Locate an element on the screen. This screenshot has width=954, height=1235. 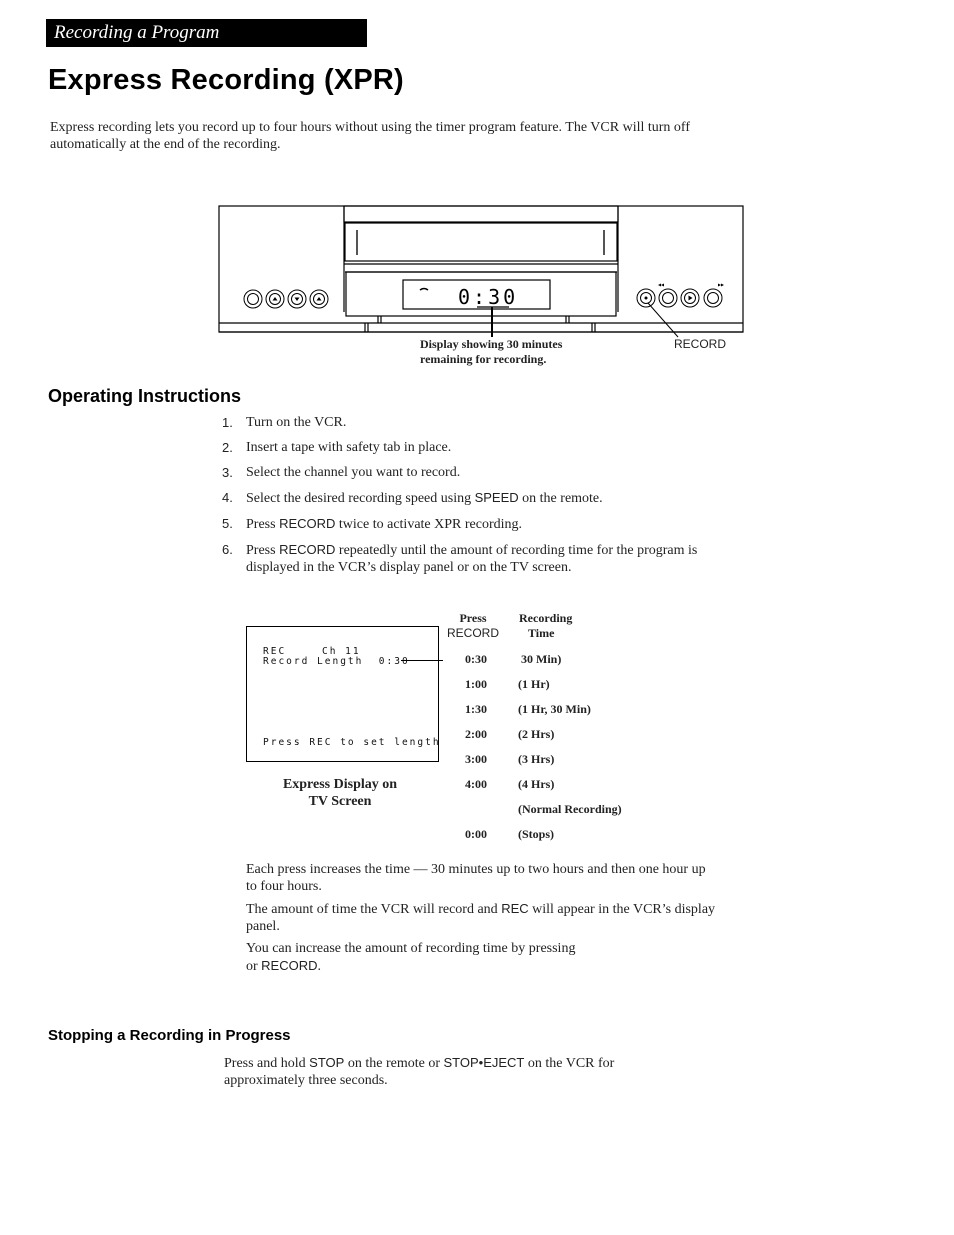
eject-button is located at coordinates (275, 299).